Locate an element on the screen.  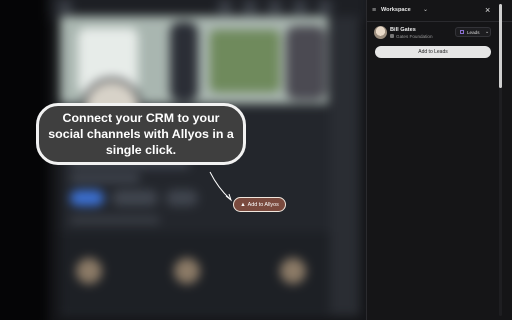
allyos-logo-icon: ▲ is located at coordinates (243, 204).